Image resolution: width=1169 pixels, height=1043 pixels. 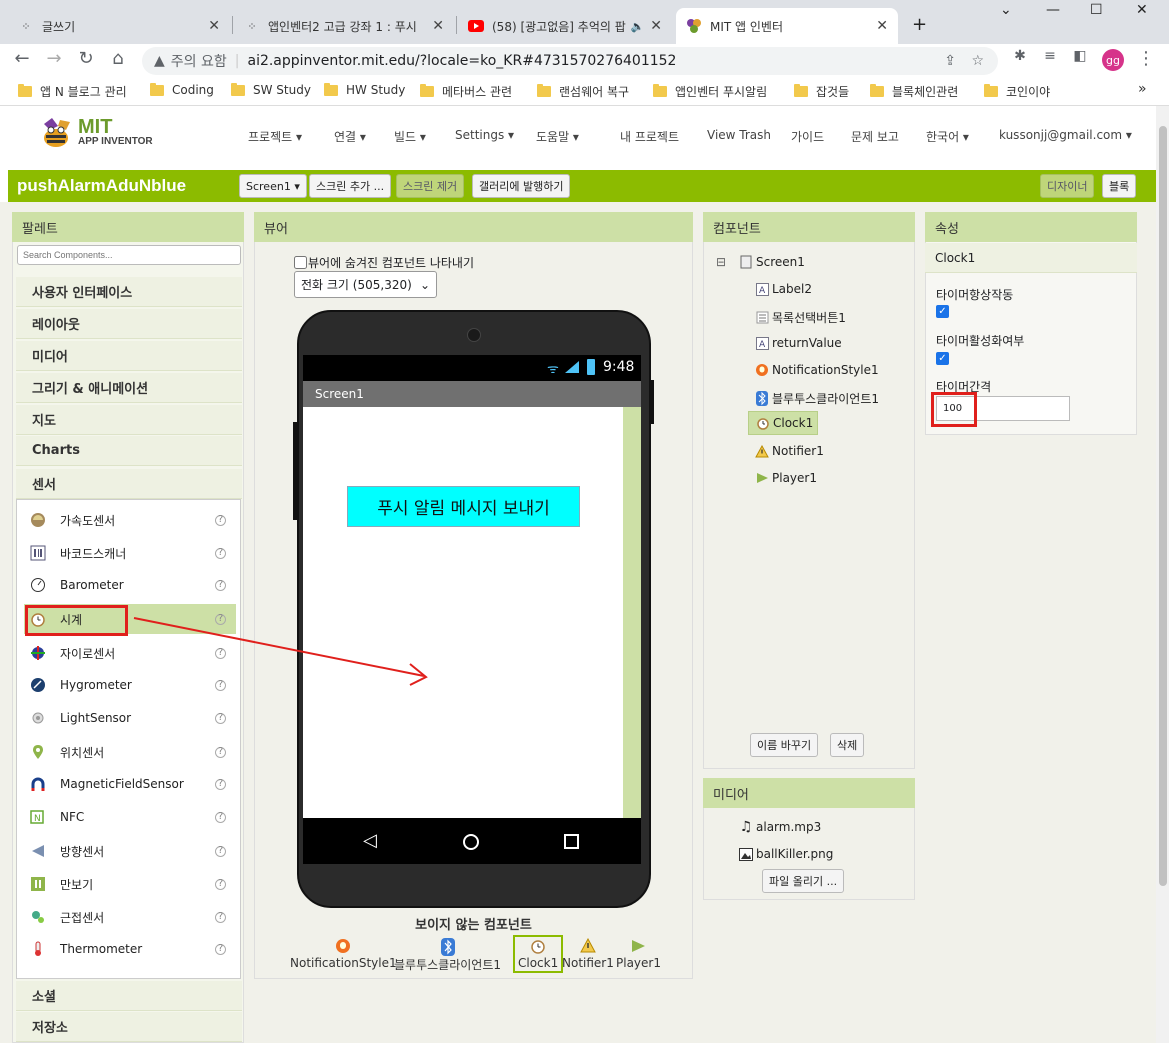 I want to click on item-label: returnValue, so click(x=807, y=343).